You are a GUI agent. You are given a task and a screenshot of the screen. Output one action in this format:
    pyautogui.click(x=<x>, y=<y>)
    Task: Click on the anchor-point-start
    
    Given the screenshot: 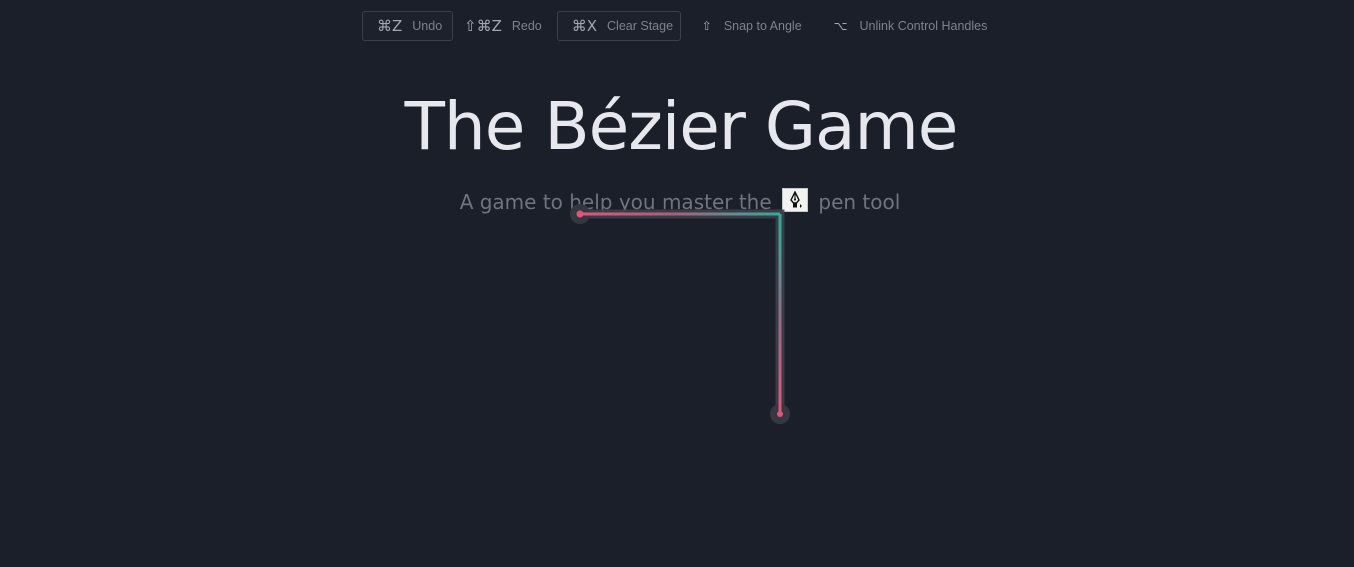 What is the action you would take?
    pyautogui.click(x=580, y=214)
    